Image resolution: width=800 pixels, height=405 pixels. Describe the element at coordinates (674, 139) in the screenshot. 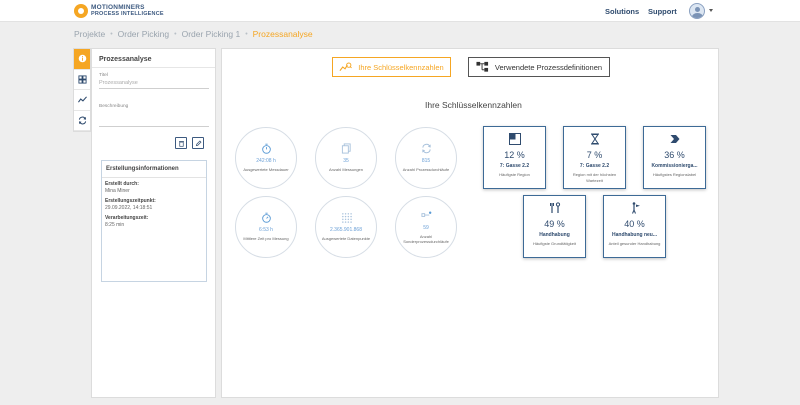

I see `label-tag-icon` at that location.